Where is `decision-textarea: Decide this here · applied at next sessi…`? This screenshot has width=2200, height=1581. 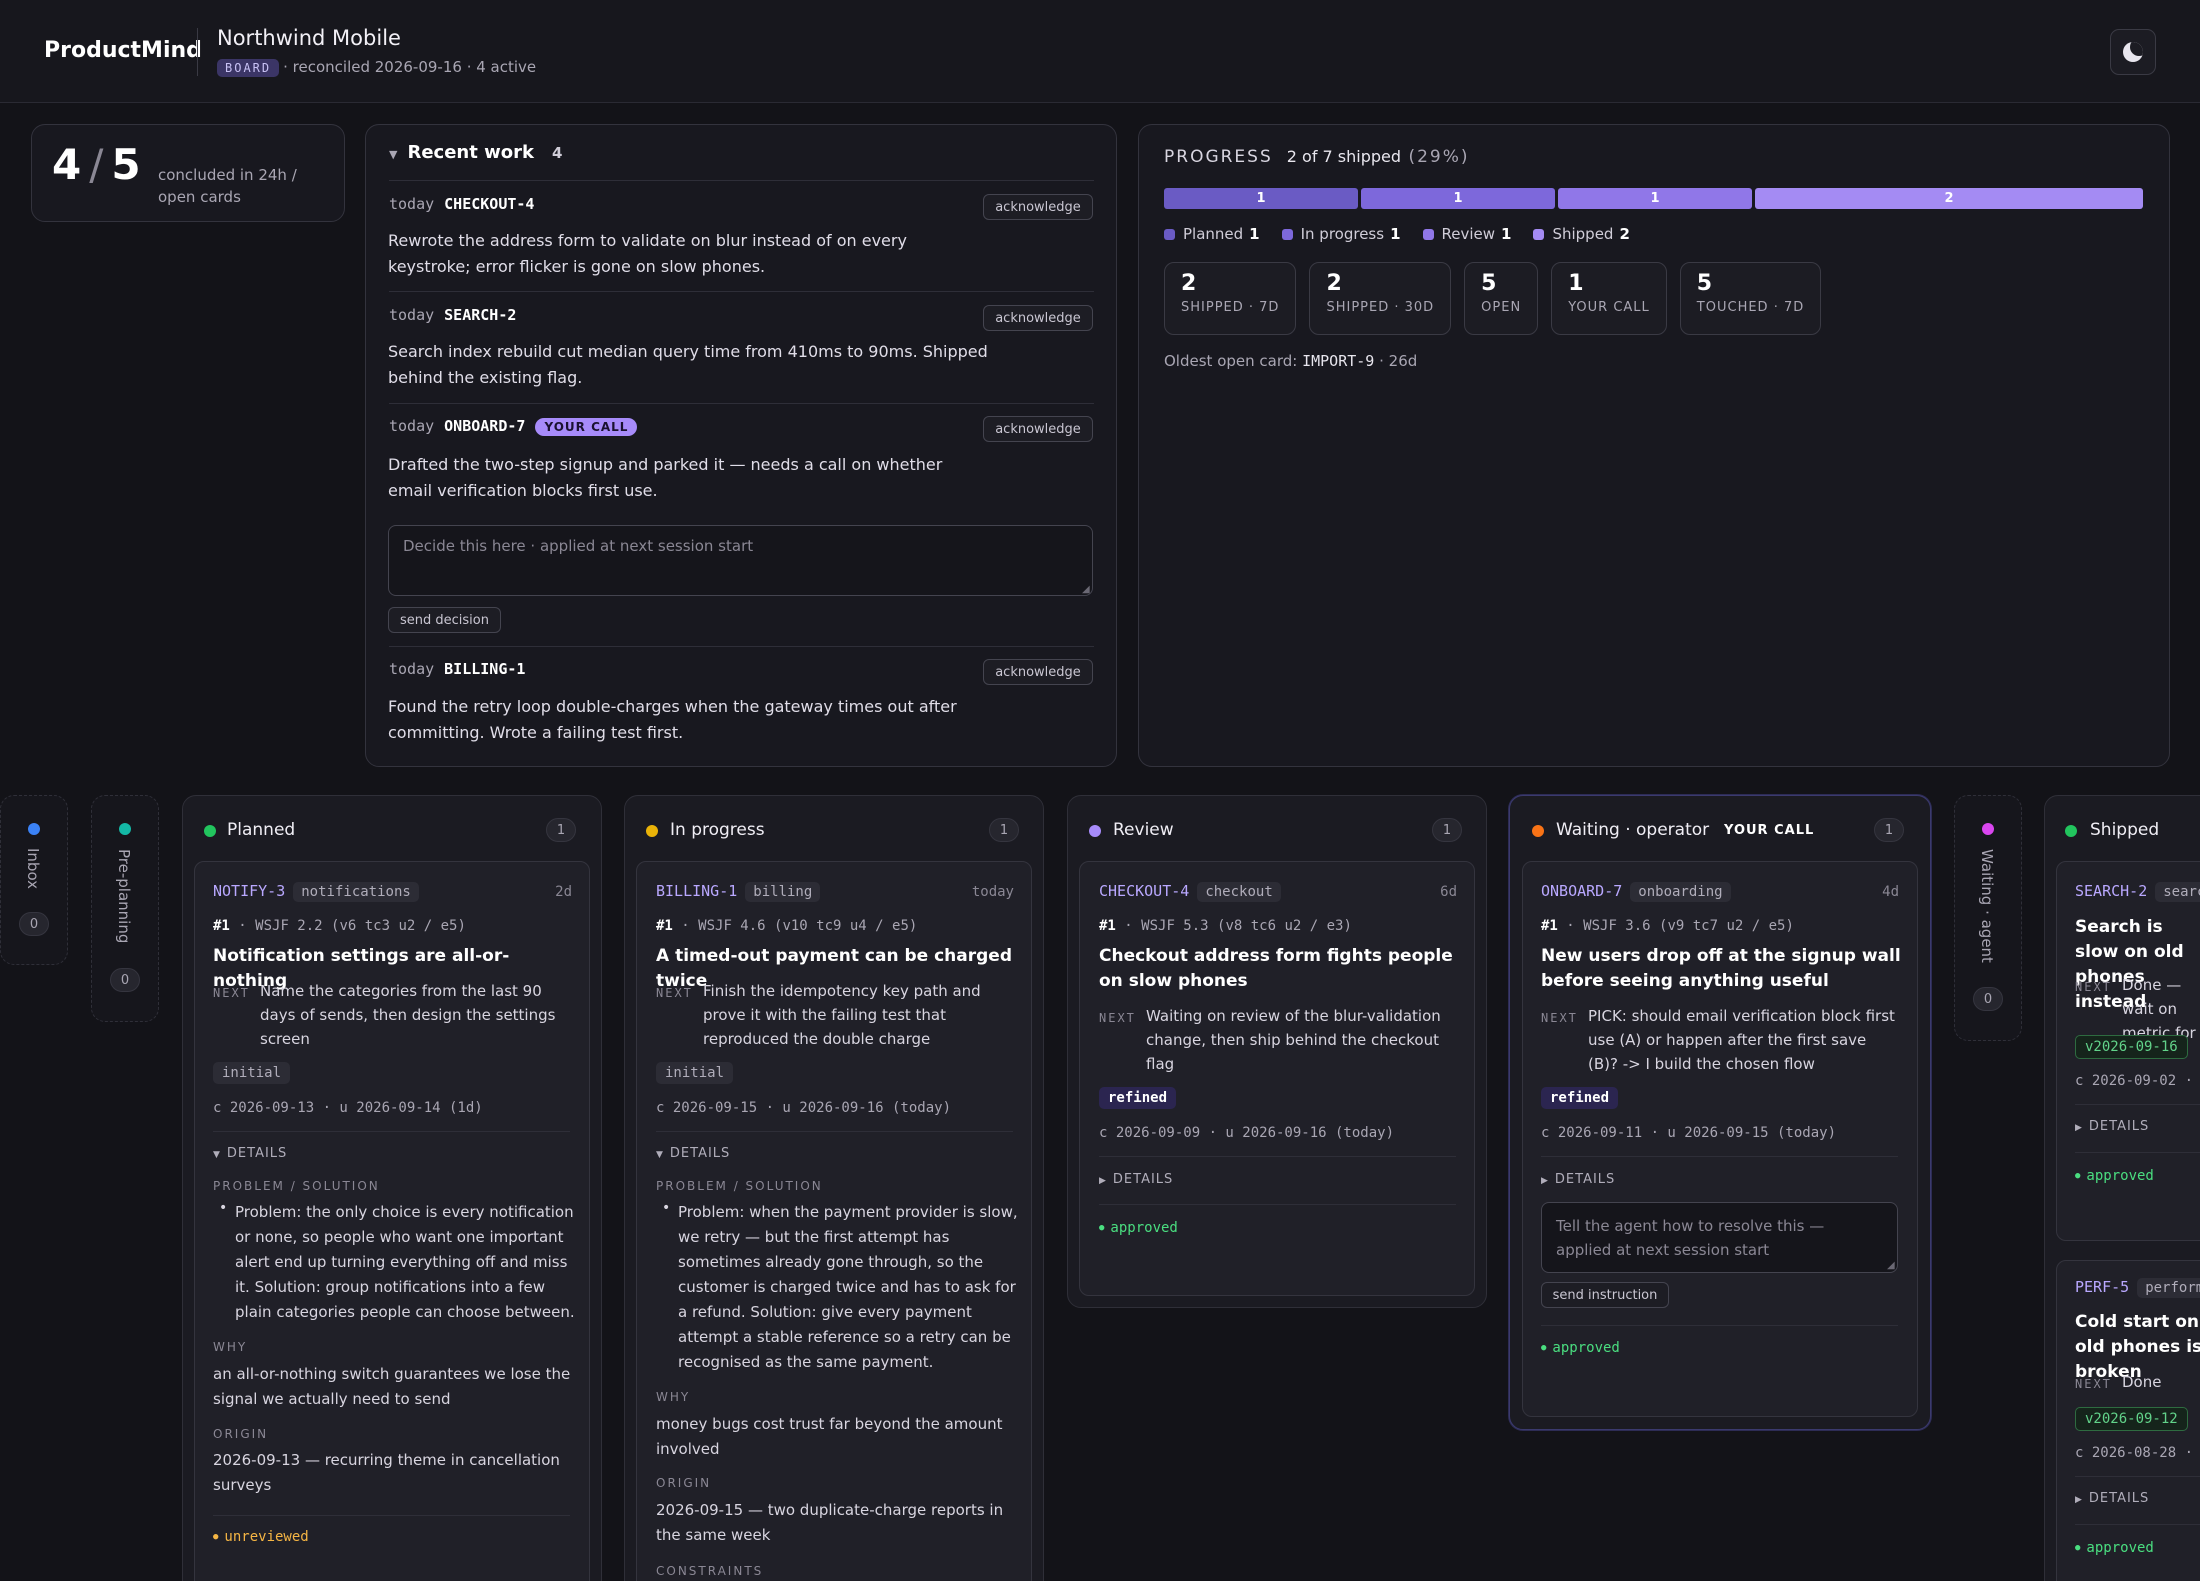 decision-textarea: Decide this here · applied at next sessi… is located at coordinates (740, 560).